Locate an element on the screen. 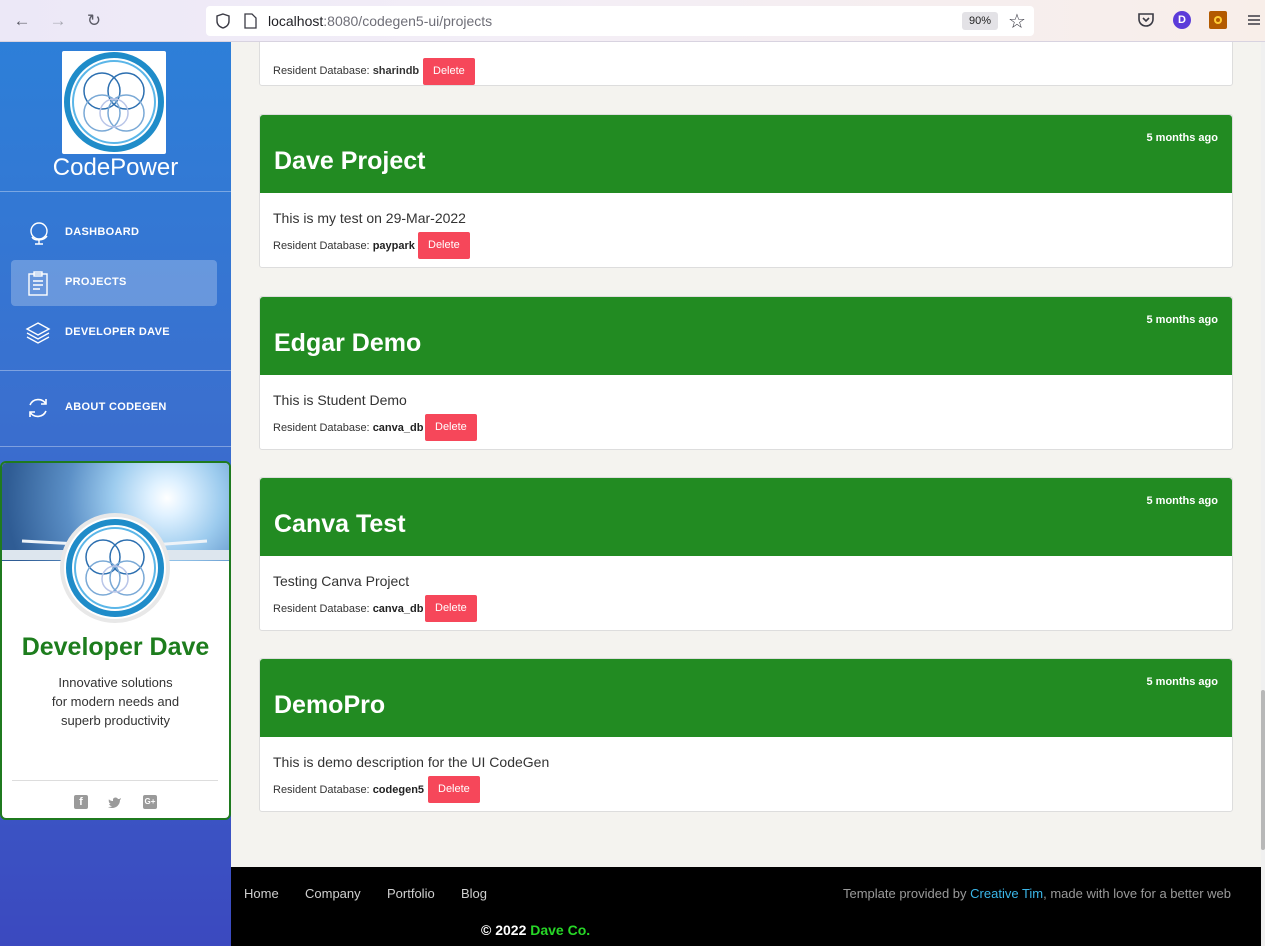  db-name: paypark is located at coordinates (393, 246).